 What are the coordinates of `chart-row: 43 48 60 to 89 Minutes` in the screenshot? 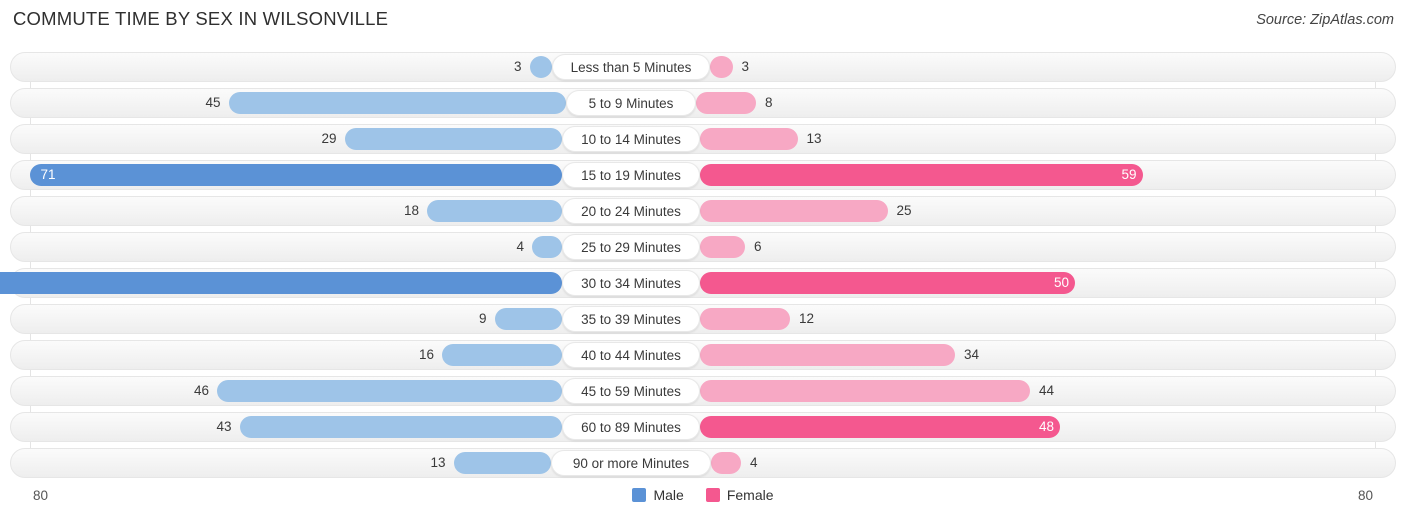 It's located at (703, 427).